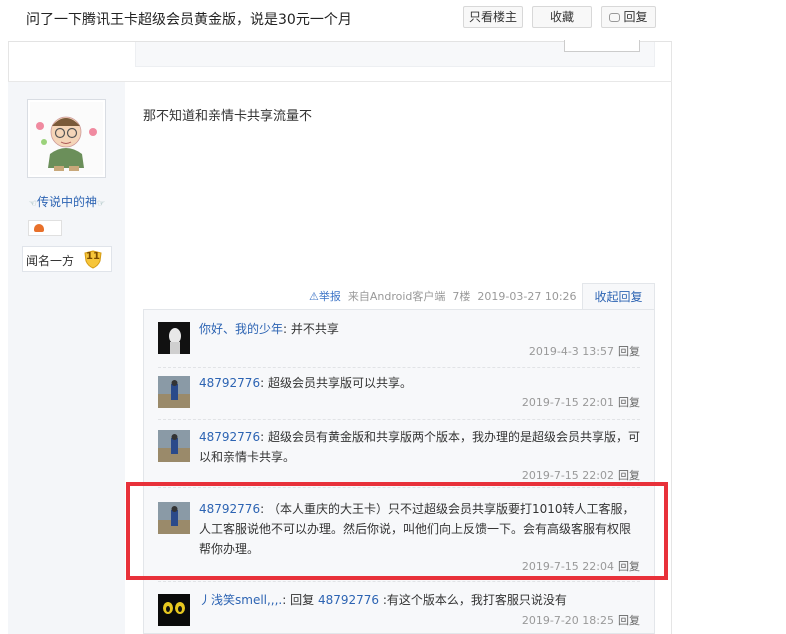  I want to click on reply-button: 回复, so click(628, 17).